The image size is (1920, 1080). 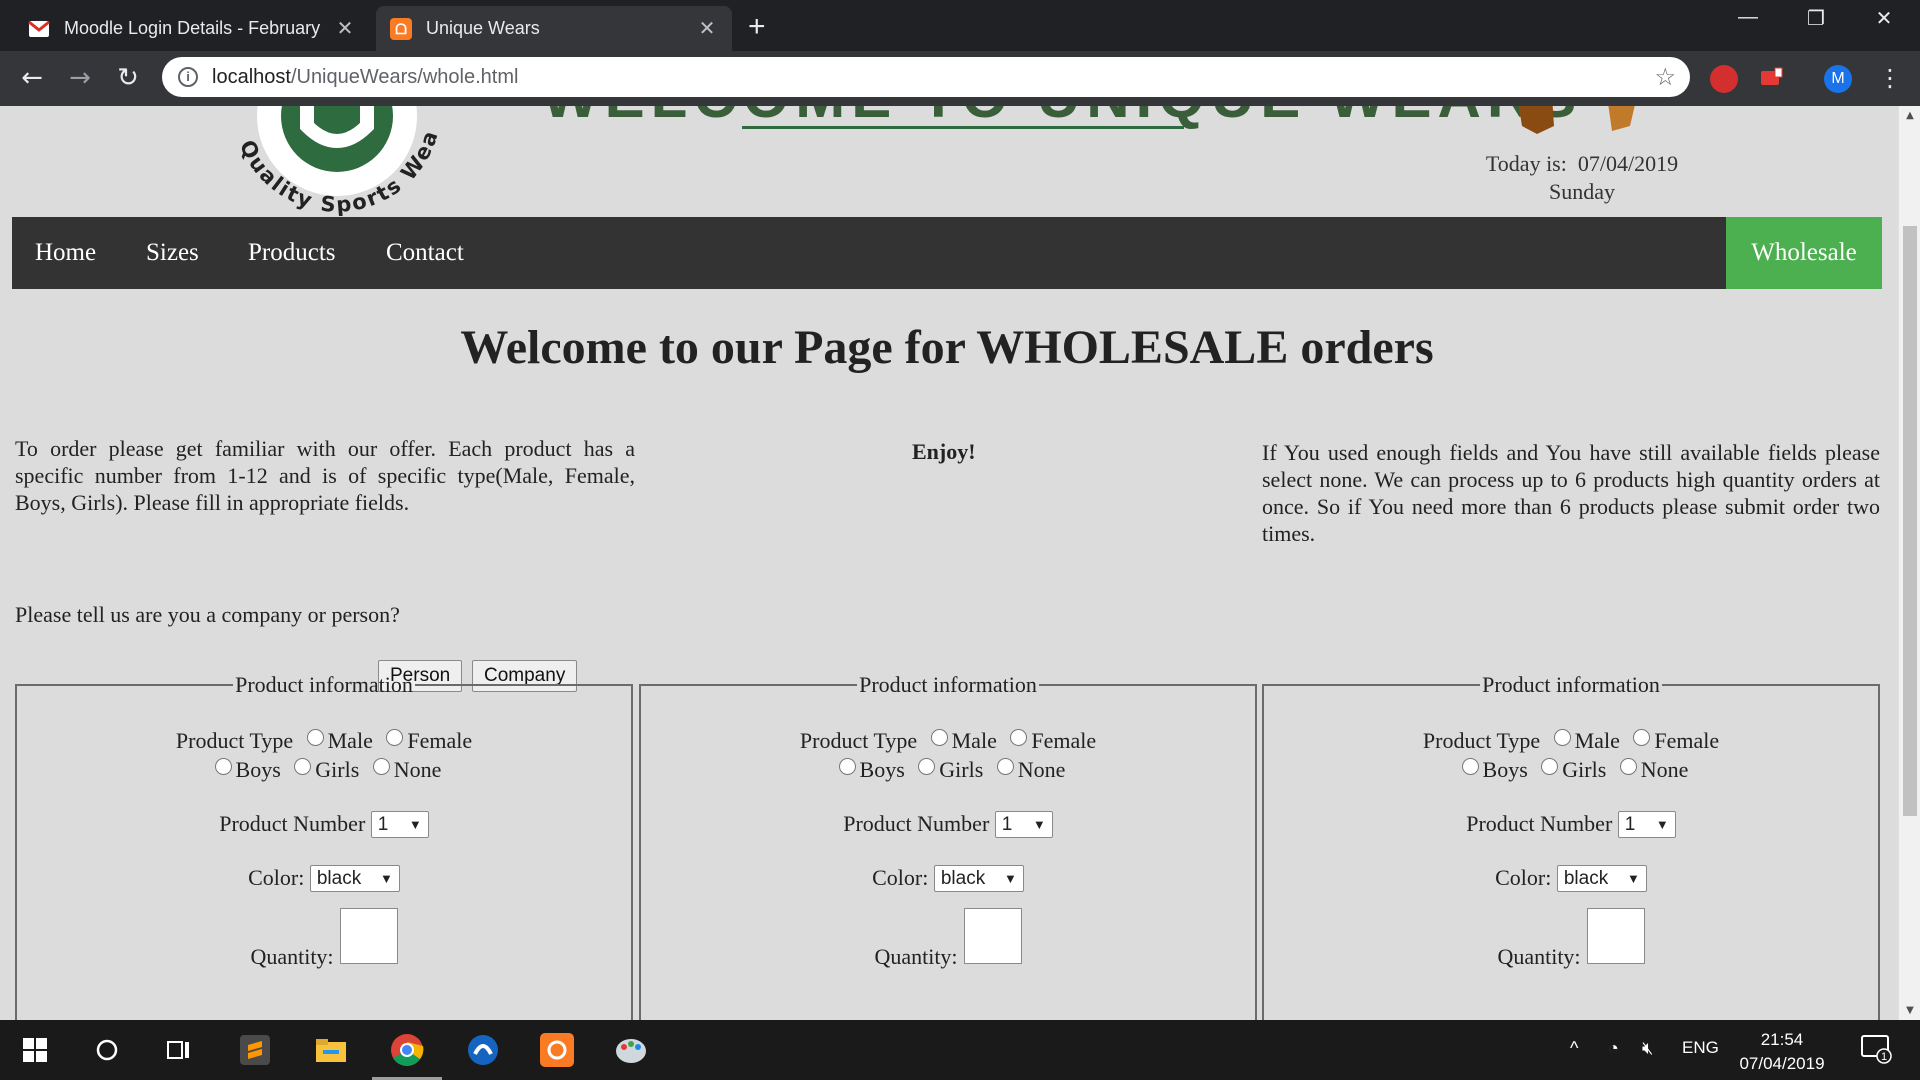 What do you see at coordinates (80, 79) in the screenshot?
I see `forward-icon: →` at bounding box center [80, 79].